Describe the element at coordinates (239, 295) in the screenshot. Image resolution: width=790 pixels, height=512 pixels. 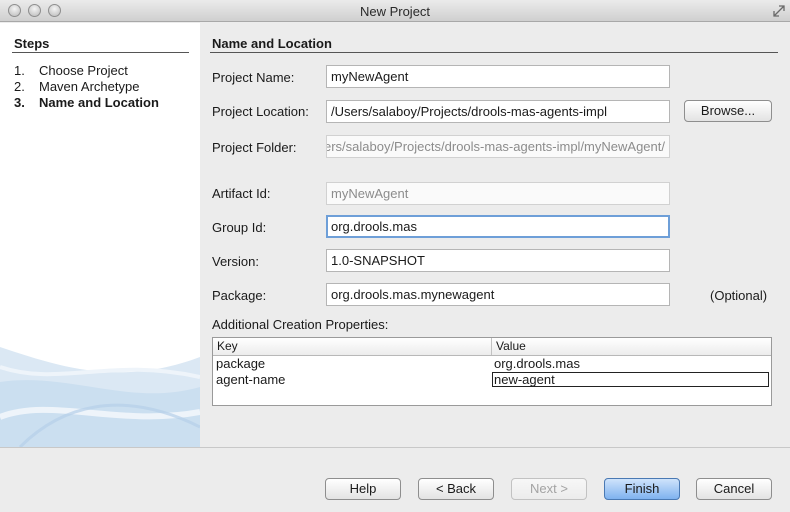
I see `package-label: Package:` at that location.